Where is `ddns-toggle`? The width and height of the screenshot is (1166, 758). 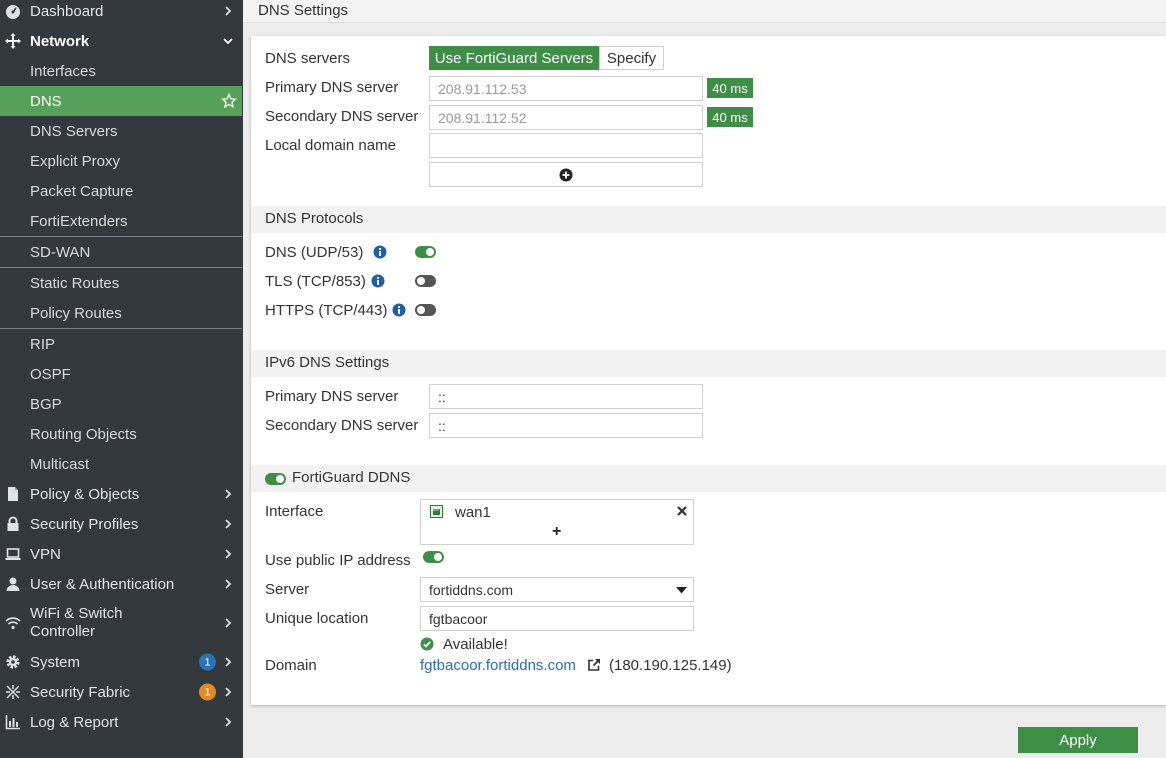
ddns-toggle is located at coordinates (275, 479).